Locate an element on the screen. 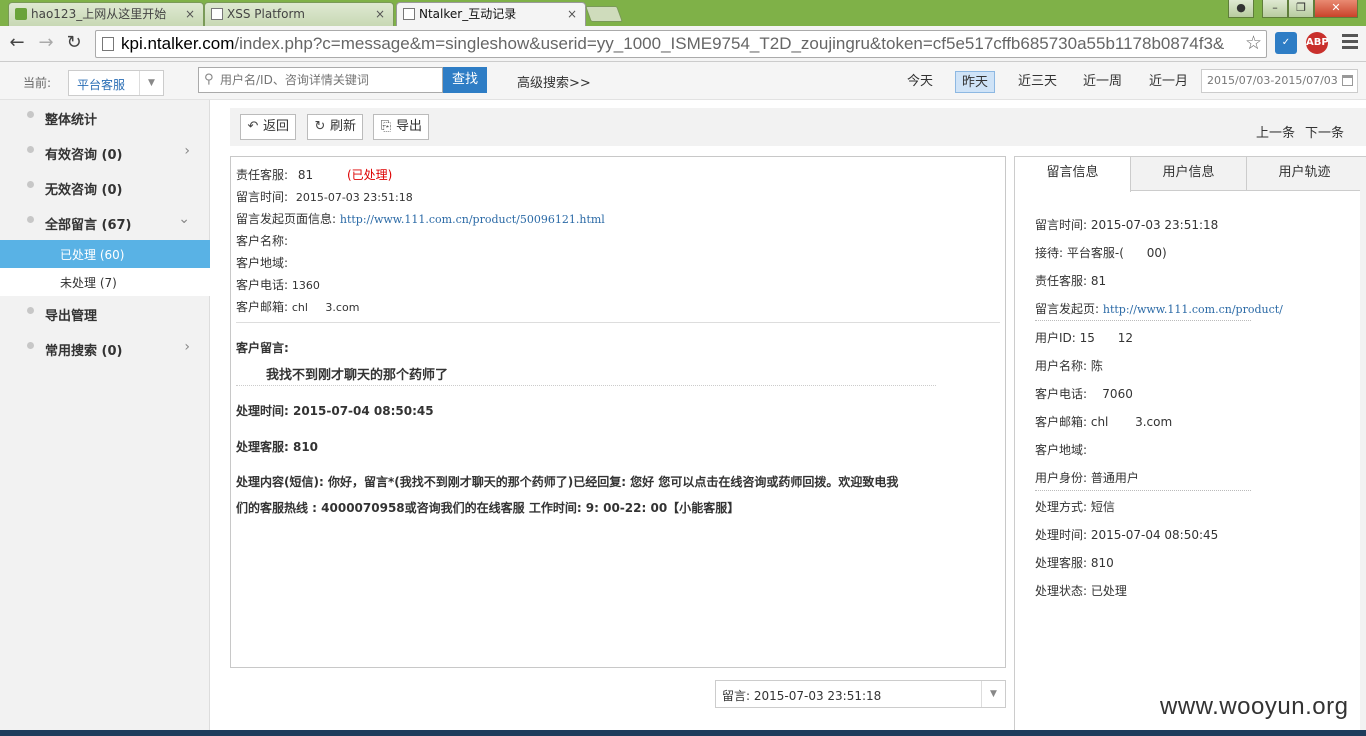 The width and height of the screenshot is (1366, 736). info-tabs: 留言信息 用户信息 用户轨迹 is located at coordinates (1190, 174).